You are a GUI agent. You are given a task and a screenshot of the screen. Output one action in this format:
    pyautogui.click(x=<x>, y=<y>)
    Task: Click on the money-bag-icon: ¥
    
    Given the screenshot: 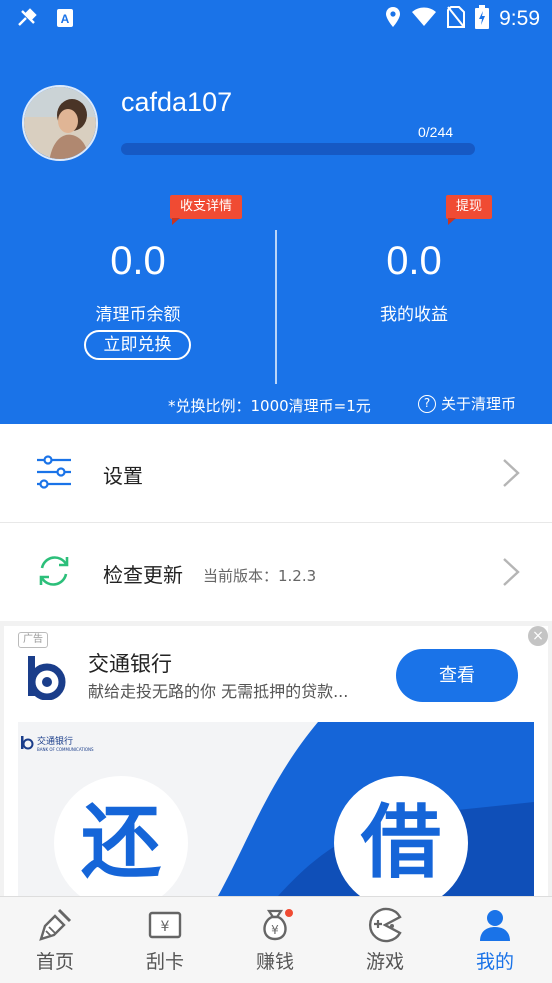 What is the action you would take?
    pyautogui.click(x=275, y=925)
    